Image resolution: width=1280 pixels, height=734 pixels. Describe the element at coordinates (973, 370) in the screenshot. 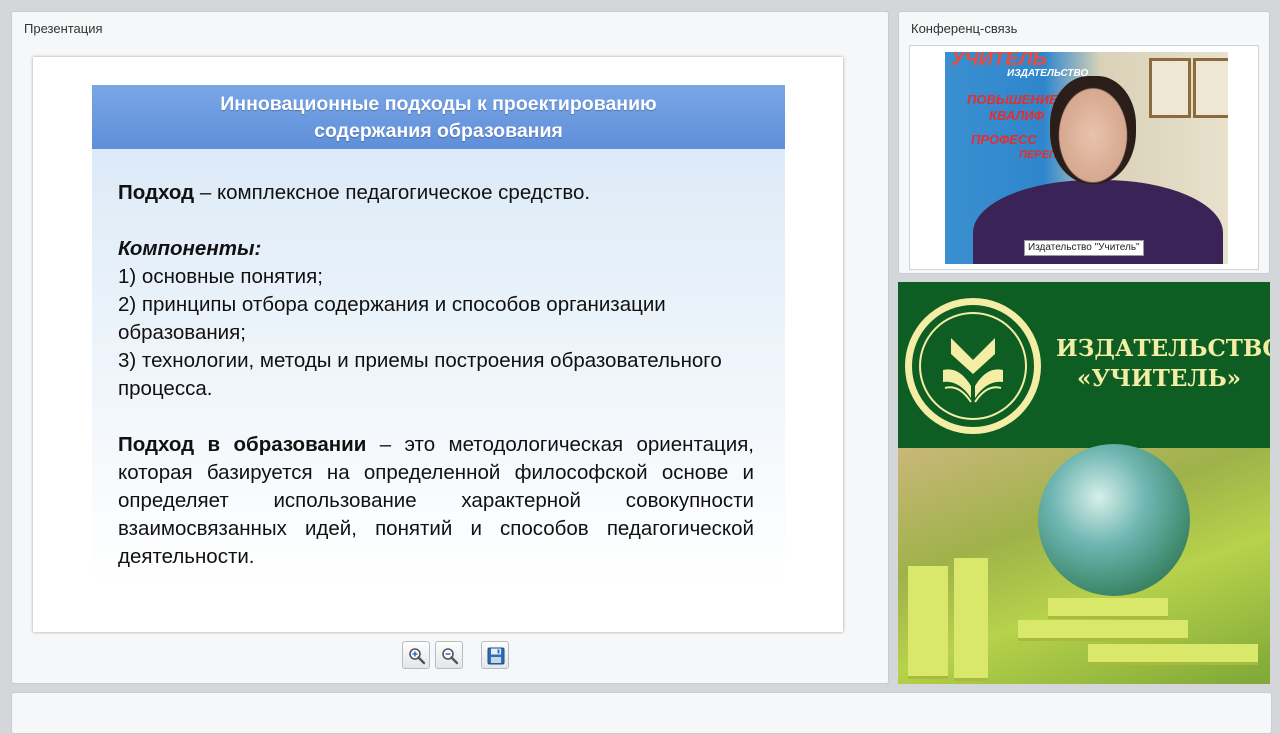

I see `open-book-logo-icon` at that location.